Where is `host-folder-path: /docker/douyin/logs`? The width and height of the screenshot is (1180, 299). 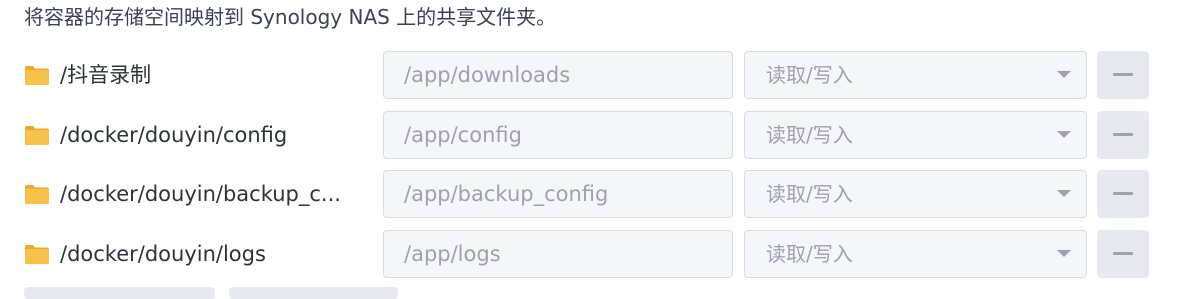 host-folder-path: /docker/douyin/logs is located at coordinates (163, 253).